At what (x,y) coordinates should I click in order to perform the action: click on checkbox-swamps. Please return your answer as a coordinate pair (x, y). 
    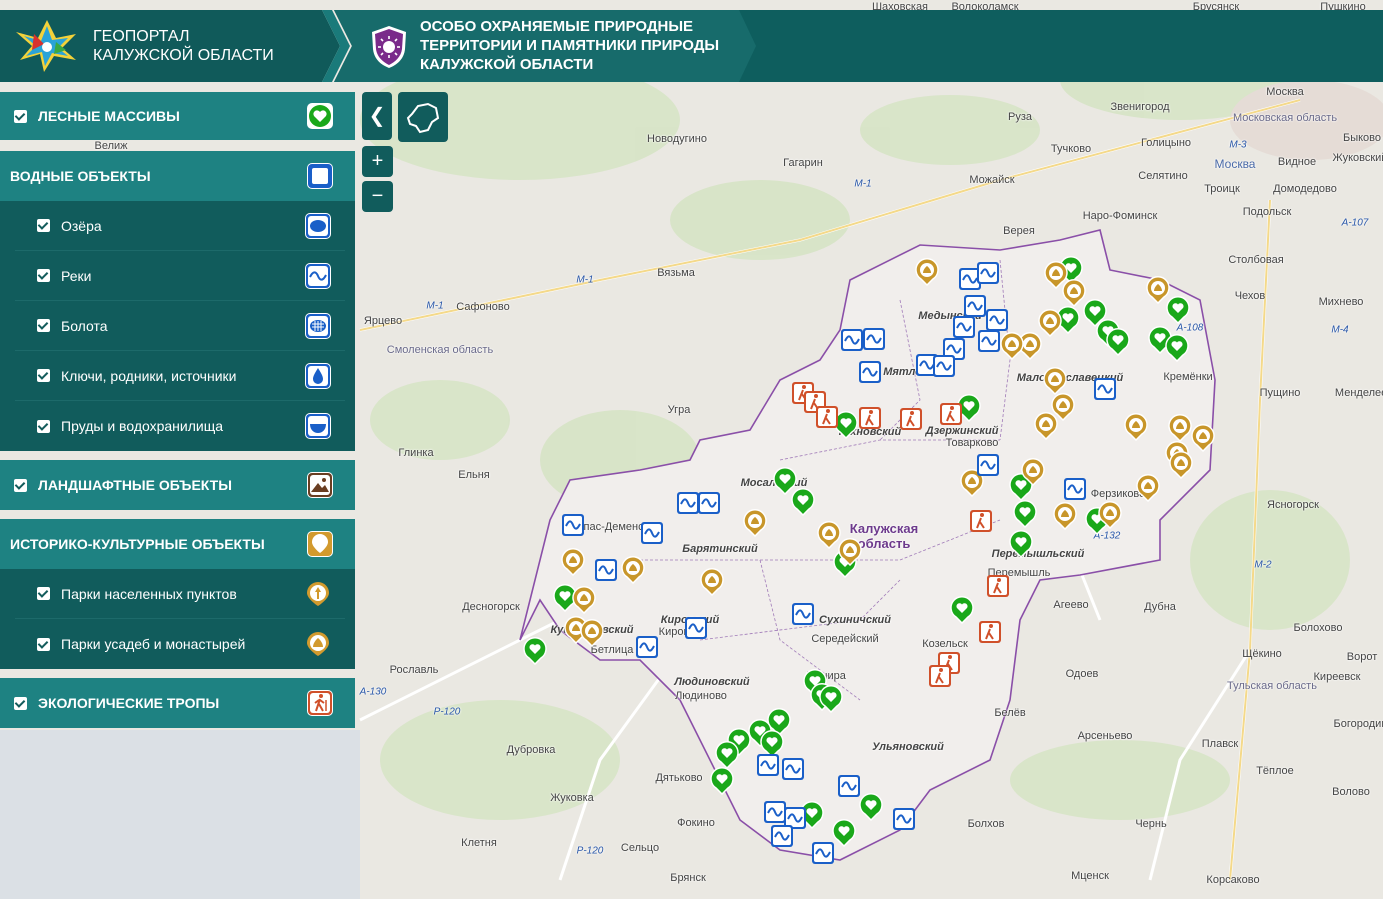
    Looking at the image, I should click on (43, 325).